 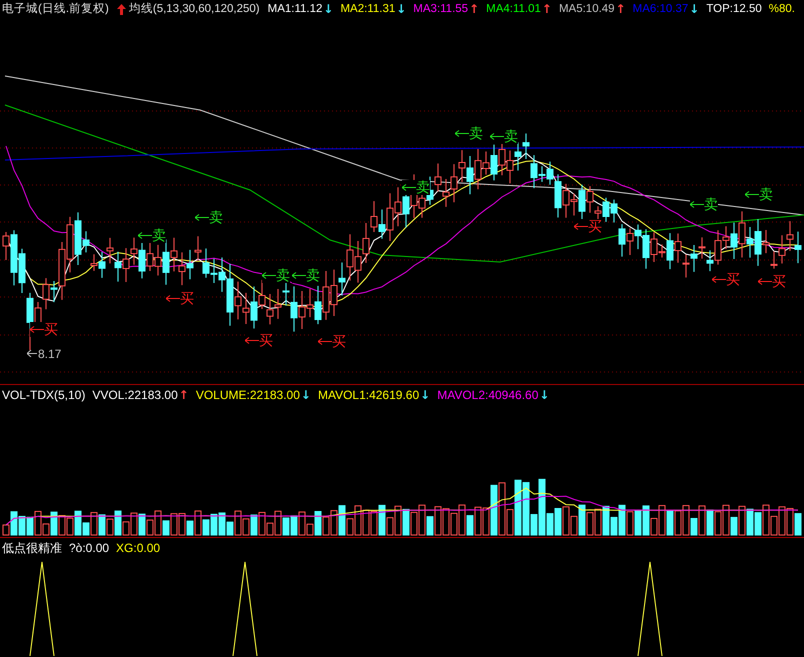 I want to click on indicator-reading: MAVOL1:42619.60, so click(x=369, y=395).